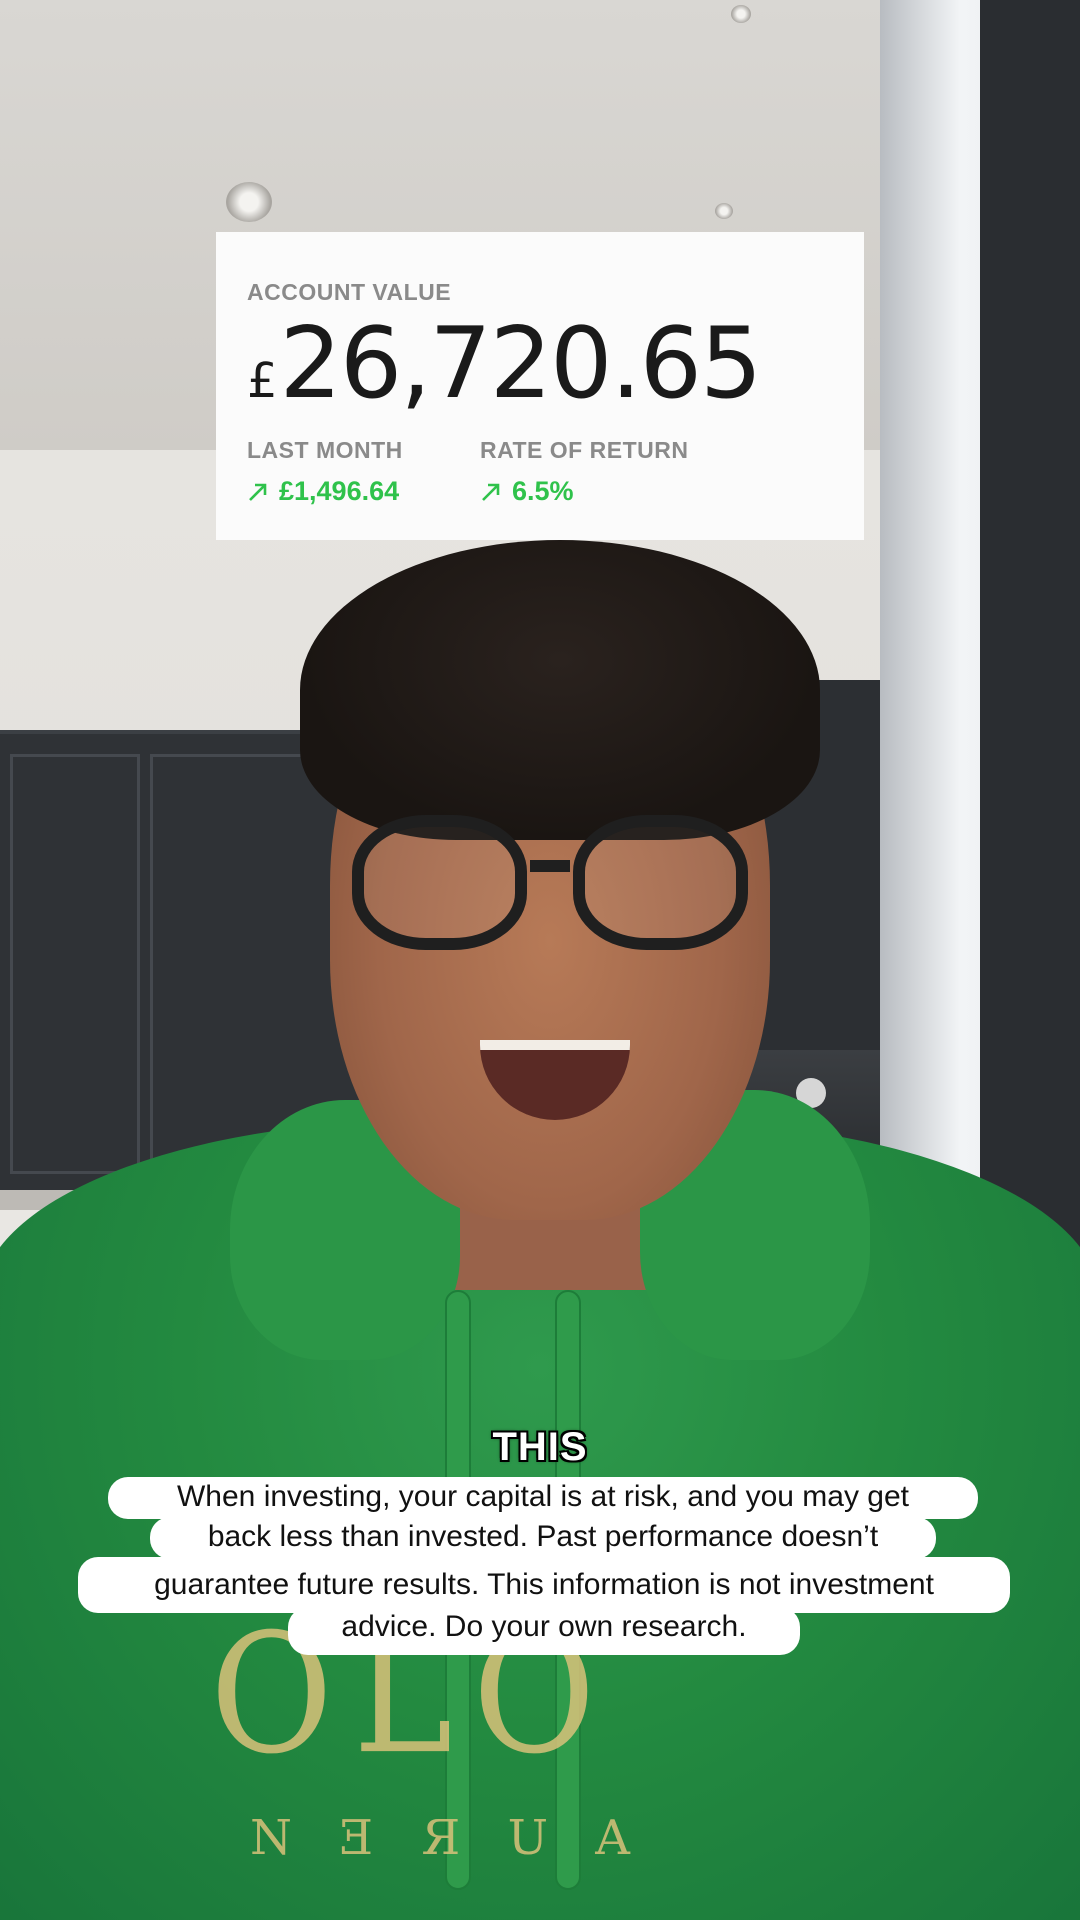 The height and width of the screenshot is (1920, 1080). What do you see at coordinates (660, 882) in the screenshot?
I see `glasses-right-icon` at bounding box center [660, 882].